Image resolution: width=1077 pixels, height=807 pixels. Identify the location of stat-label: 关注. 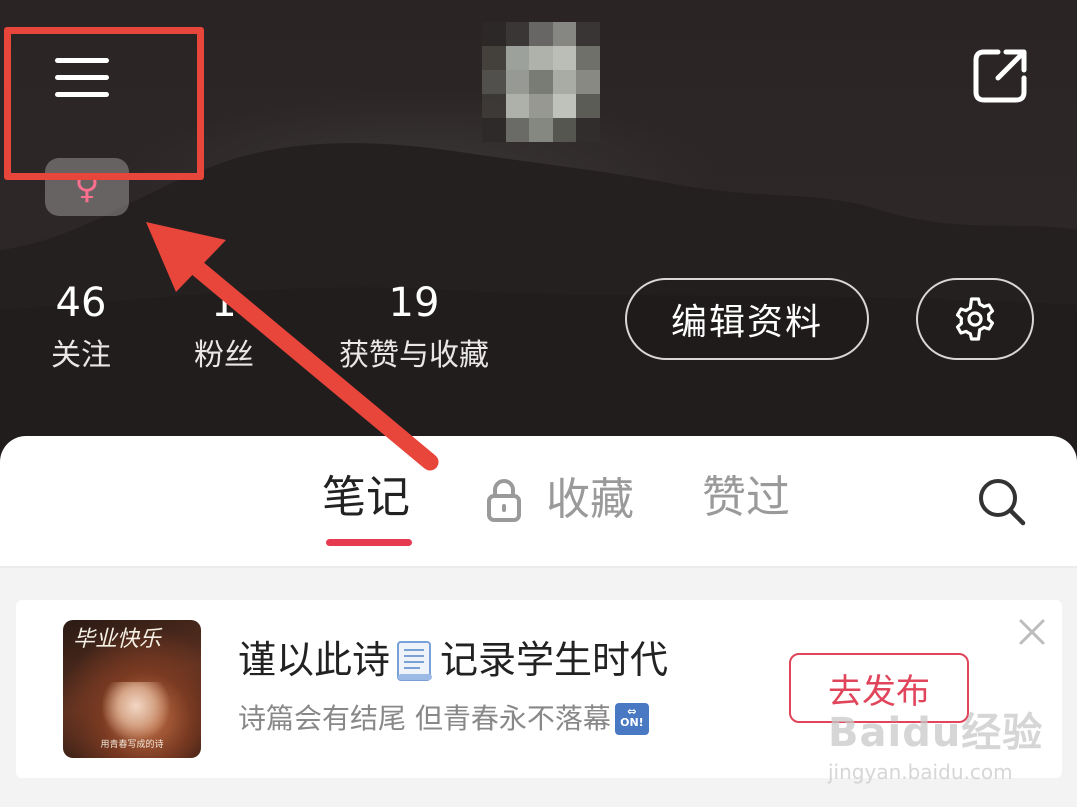
(81, 355).